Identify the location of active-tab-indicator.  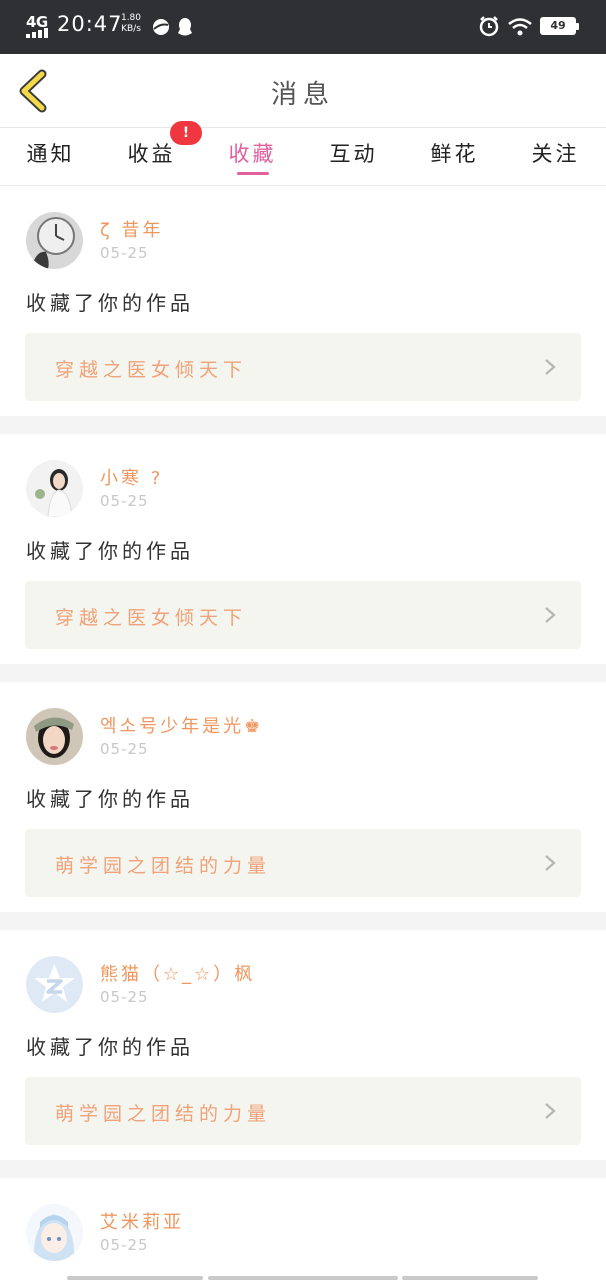
(253, 173).